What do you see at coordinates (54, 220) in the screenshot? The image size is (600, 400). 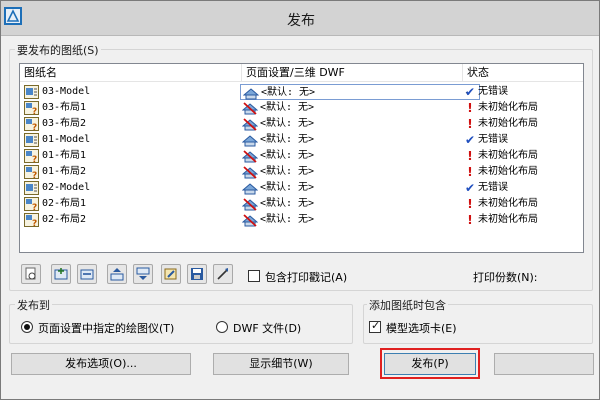 I see `sheet-name-cell: ? 02-布局2` at bounding box center [54, 220].